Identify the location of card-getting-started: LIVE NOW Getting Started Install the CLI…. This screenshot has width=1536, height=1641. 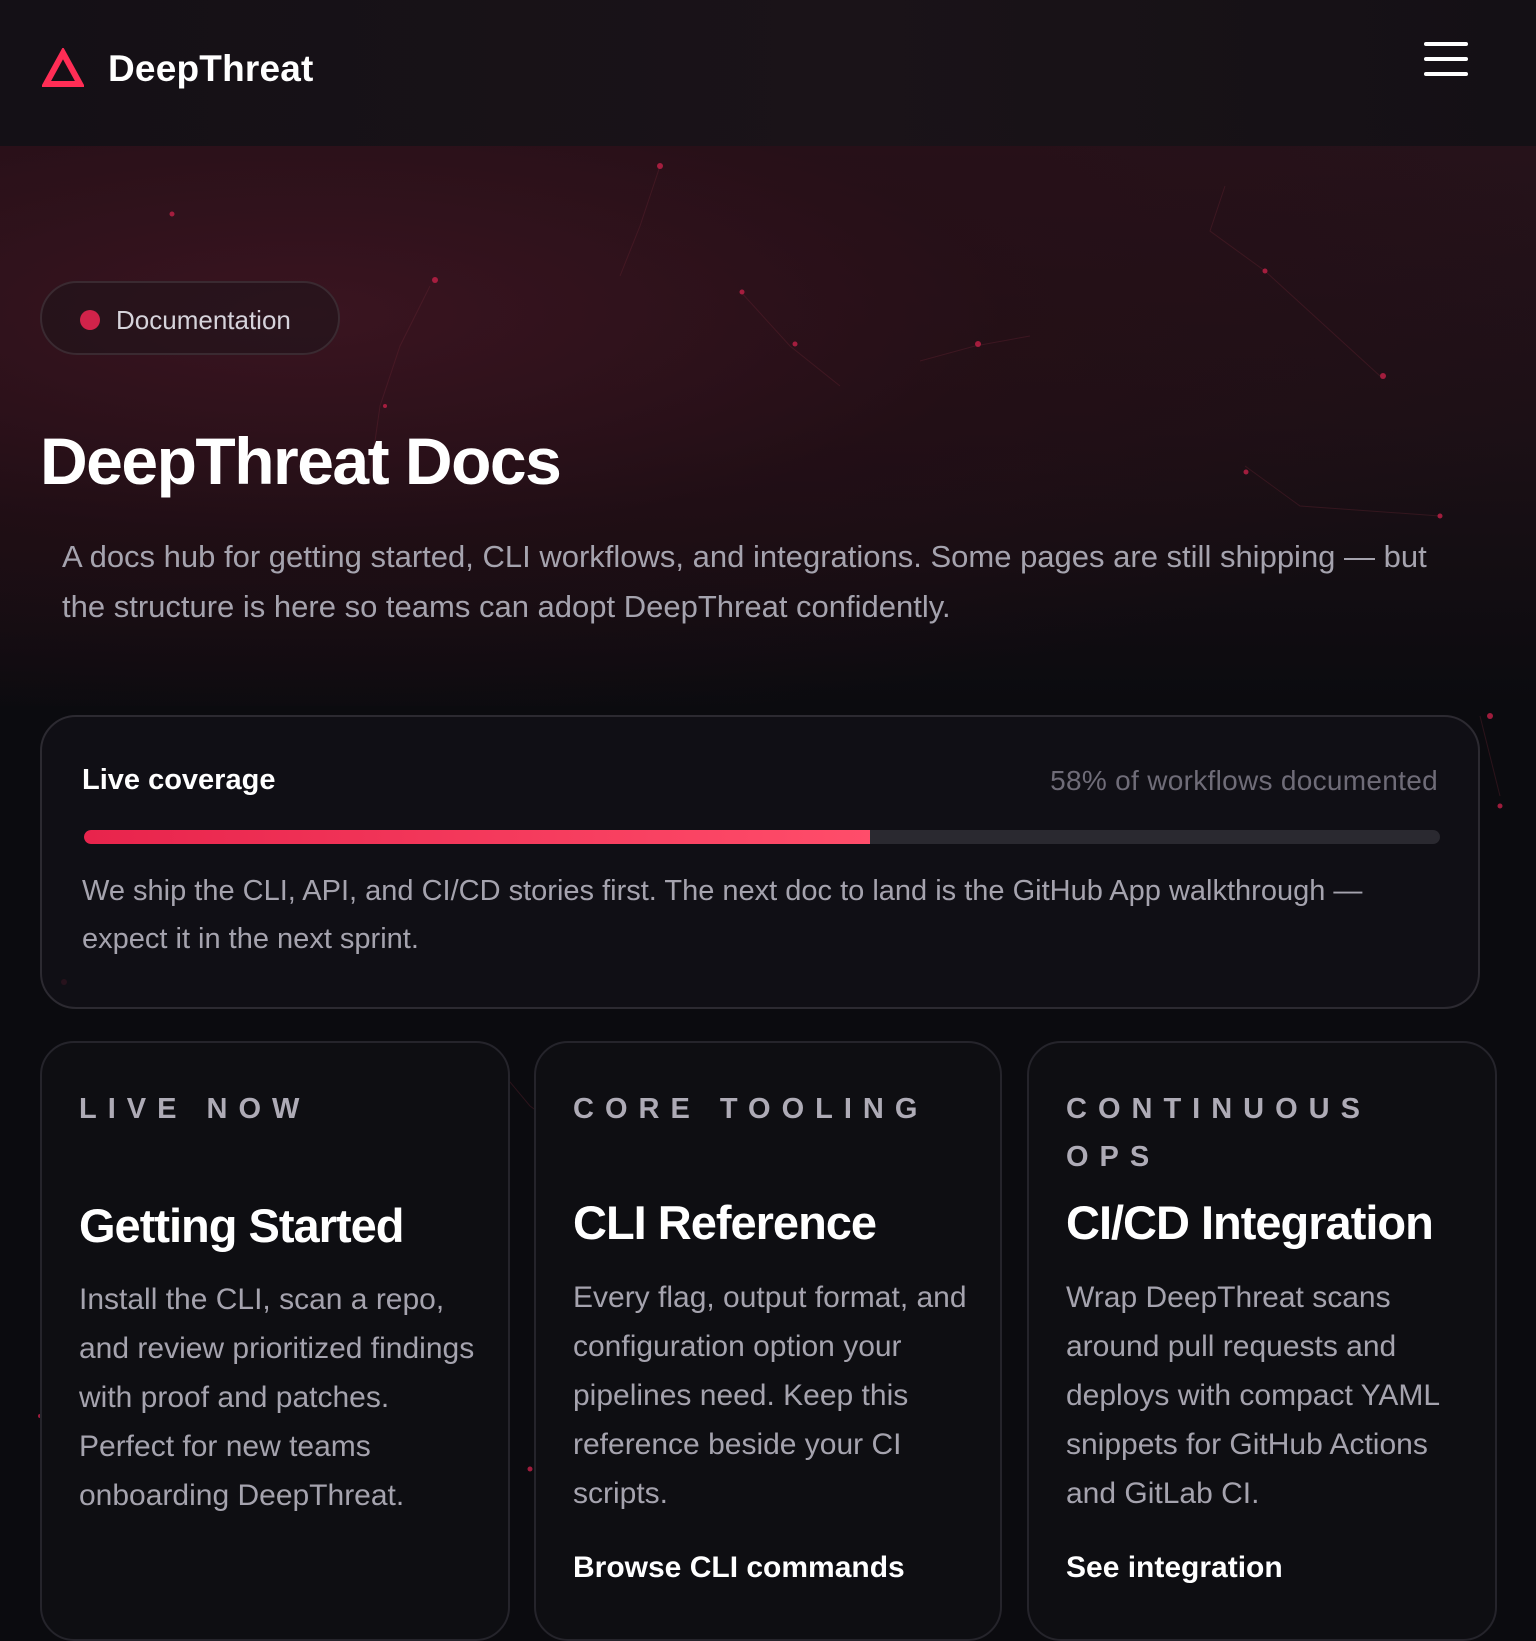
(275, 1341).